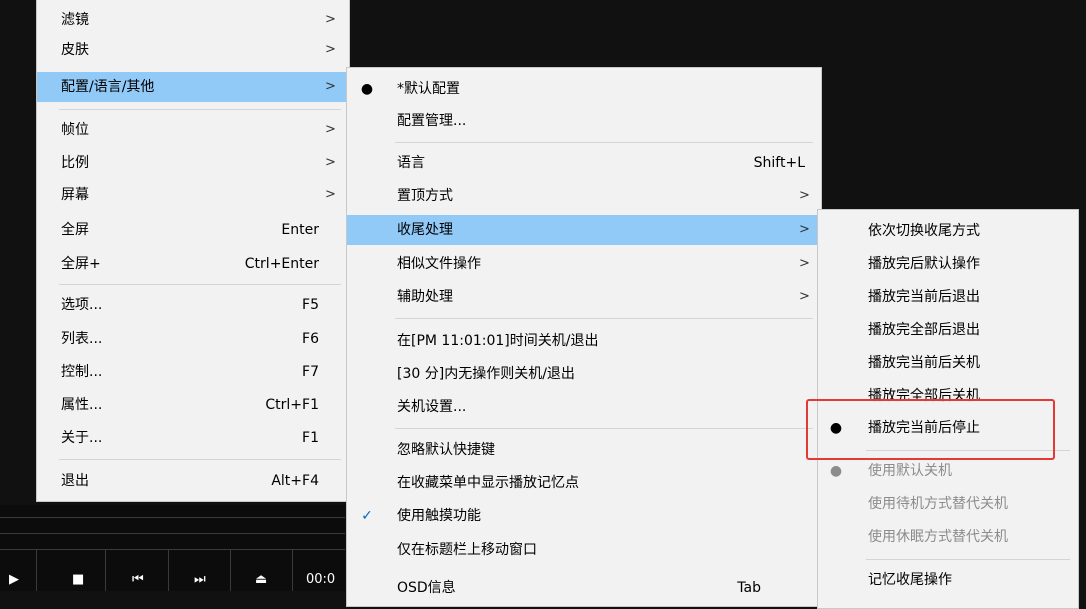  I want to click on menu-item-after-current-shutdown: 播放完当前后关机, so click(948, 363).